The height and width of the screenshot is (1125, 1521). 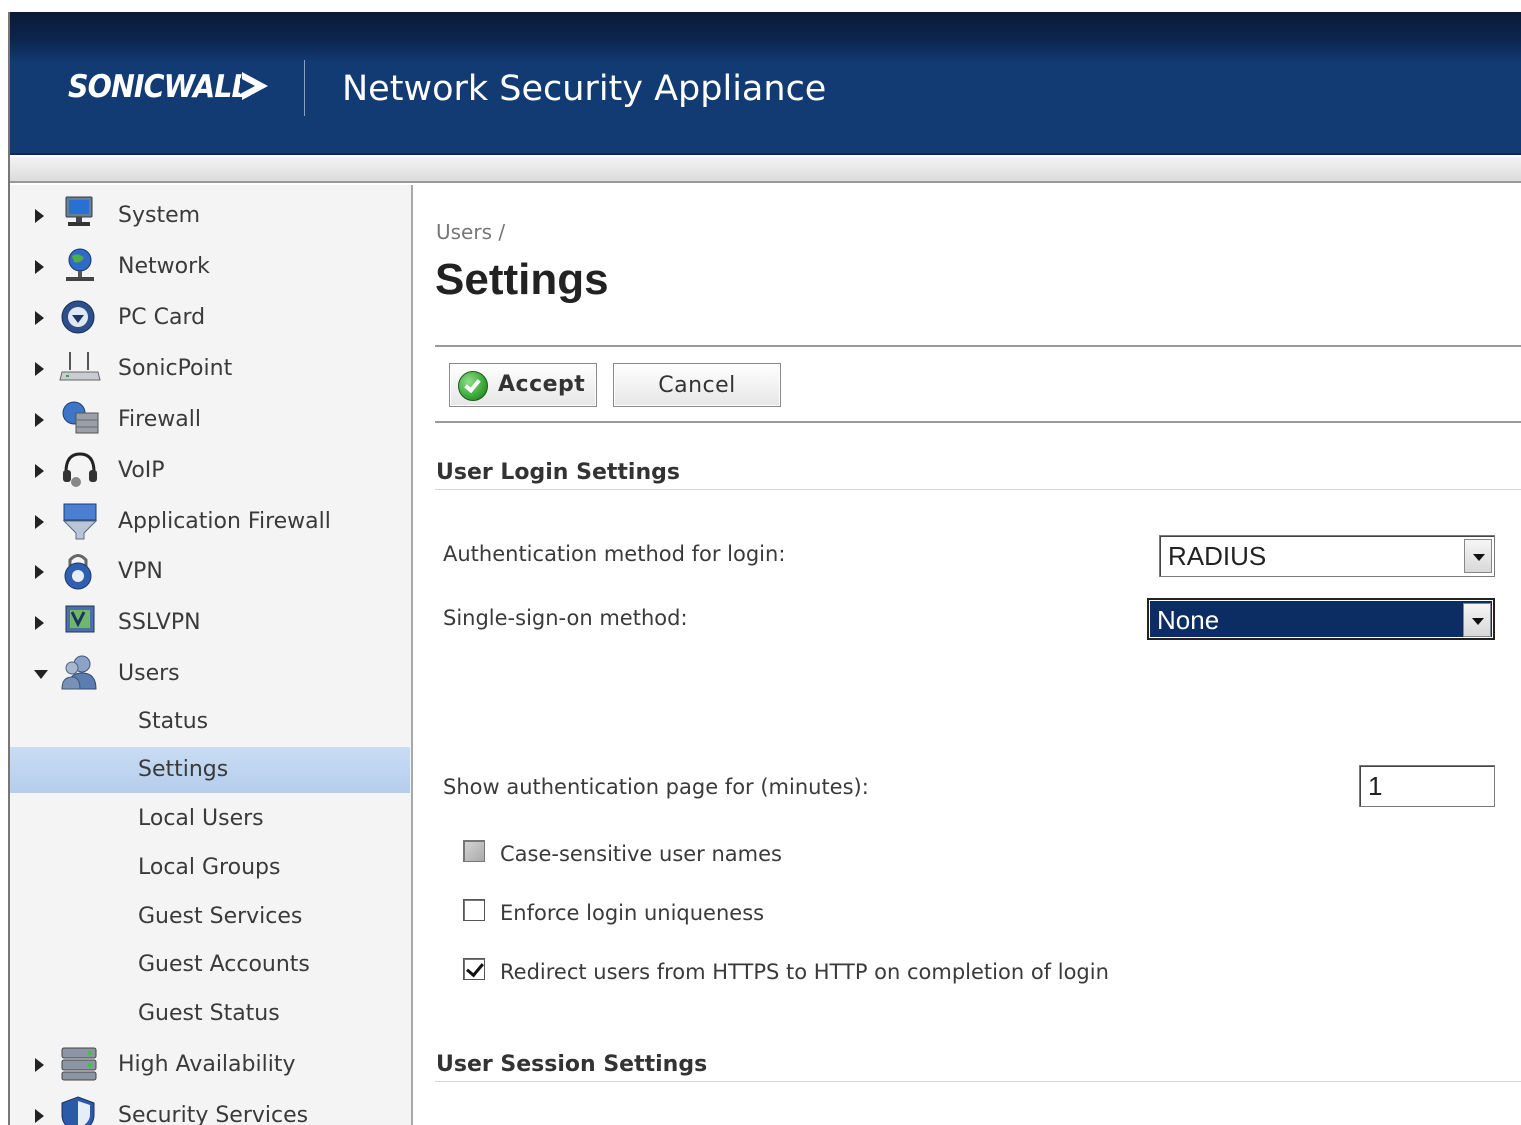 What do you see at coordinates (41, 674) in the screenshot?
I see `collapse-arrow-icon` at bounding box center [41, 674].